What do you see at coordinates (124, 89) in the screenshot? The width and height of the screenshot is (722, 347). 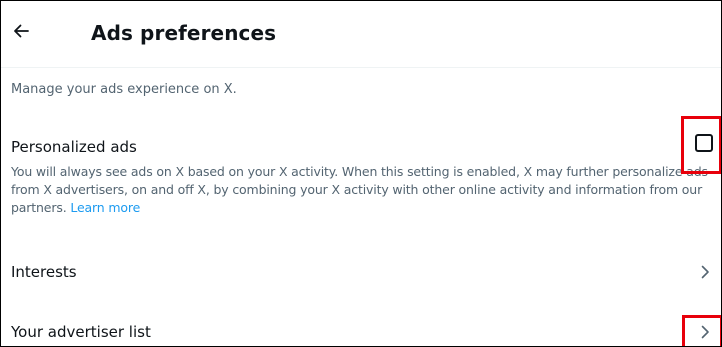 I see `page-description: Manage your ads experience on X.` at bounding box center [124, 89].